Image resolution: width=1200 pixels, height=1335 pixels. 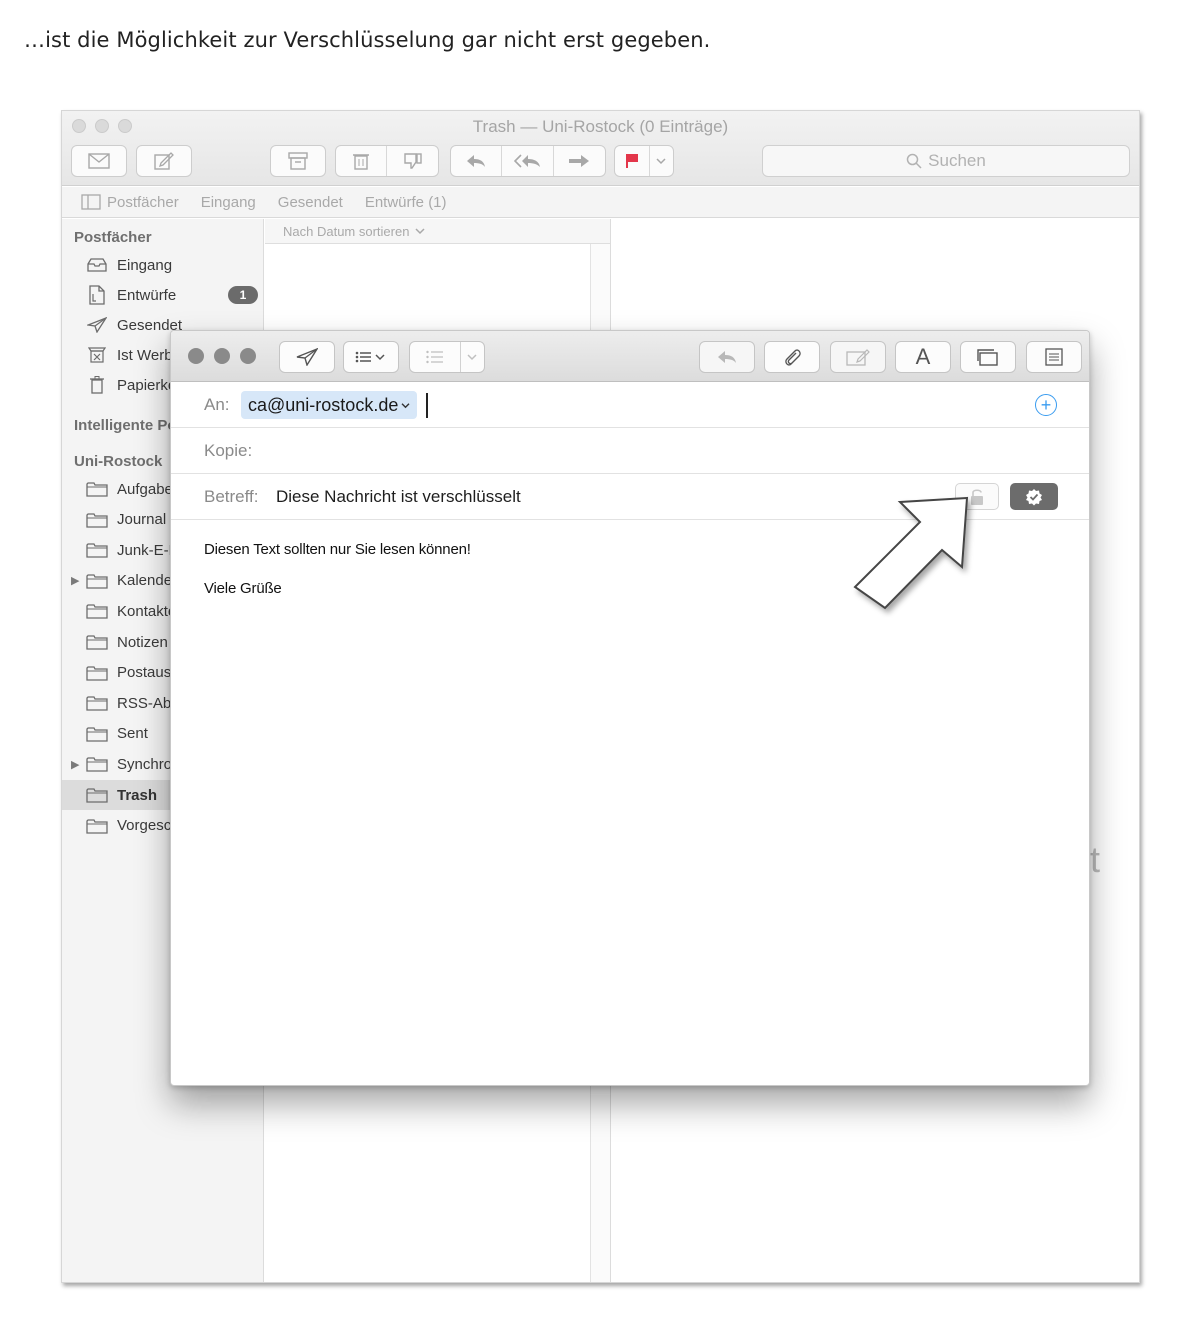 I want to click on sidebar-item-label: Notizen, so click(x=142, y=642).